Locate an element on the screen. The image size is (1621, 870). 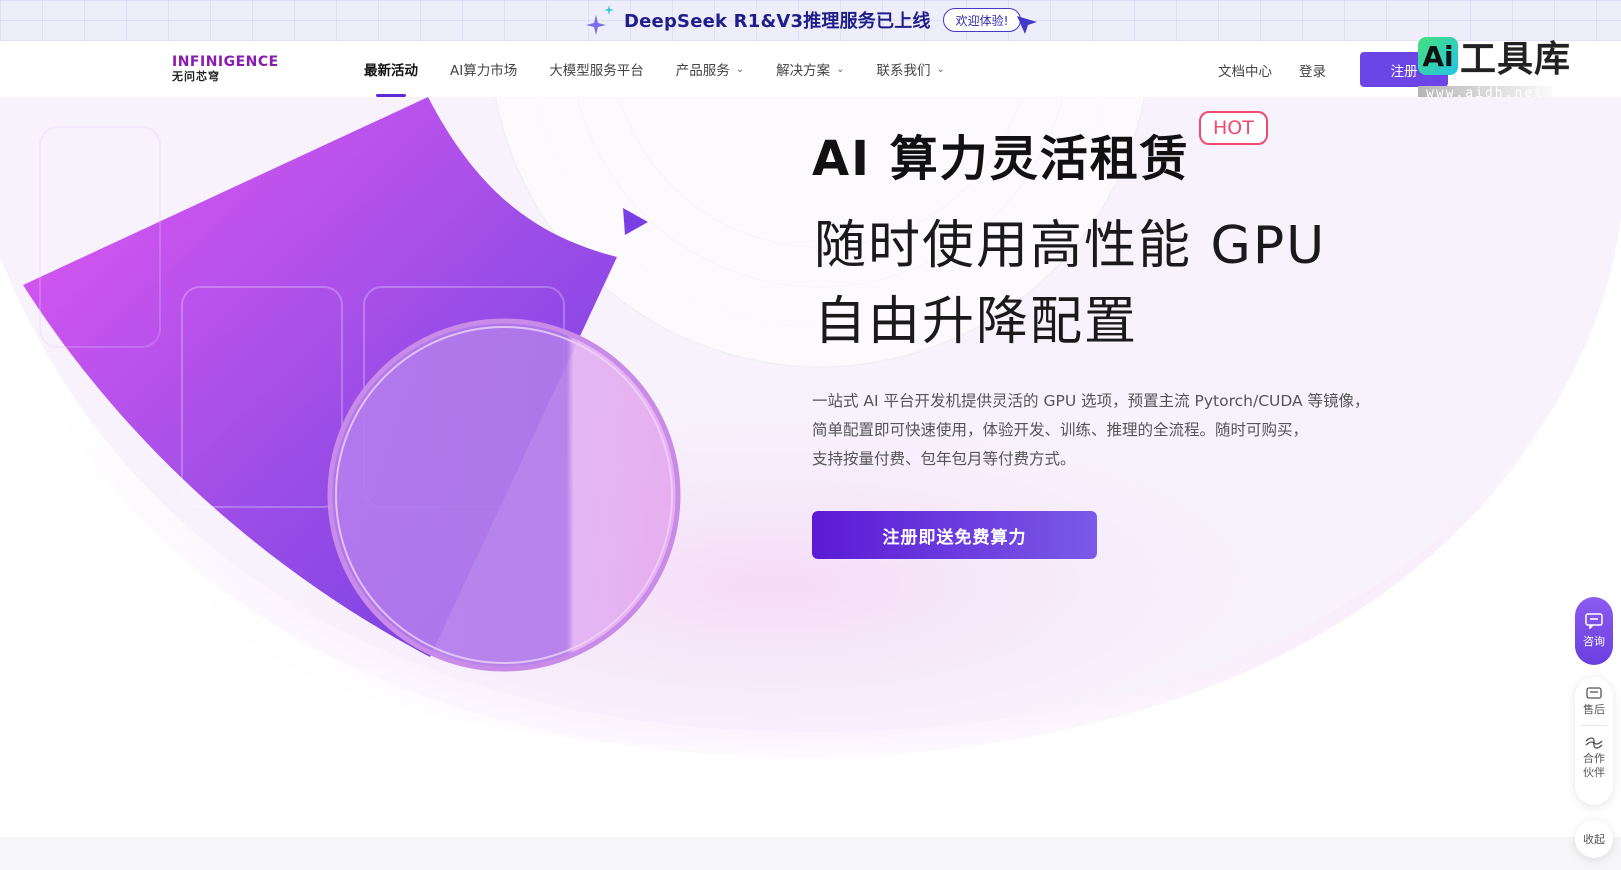
nav-item-contact: 联系我们 ⌄ is located at coordinates (911, 69).